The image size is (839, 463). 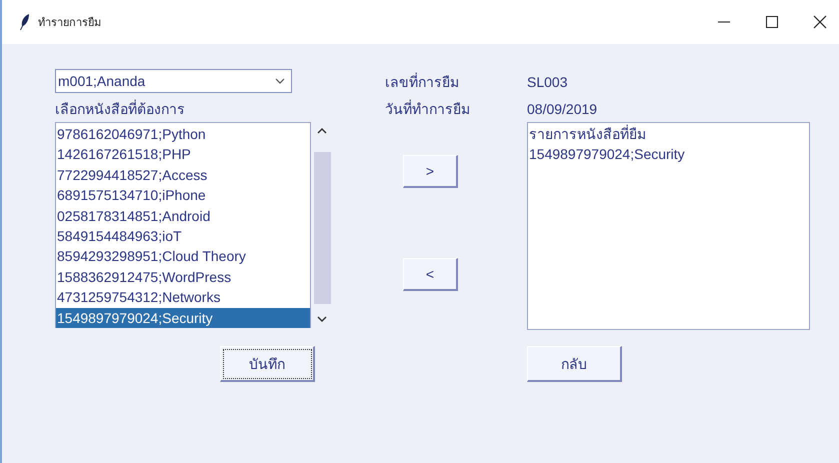 What do you see at coordinates (322, 319) in the screenshot?
I see `scroll-down-icon` at bounding box center [322, 319].